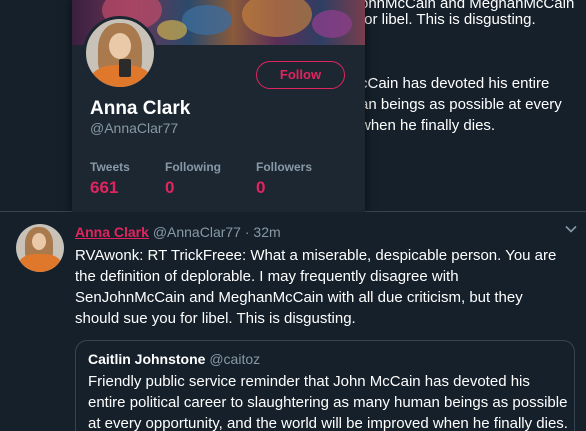  What do you see at coordinates (448, 19) in the screenshot?
I see `background-tweet-line: for libel. This is disgusting.` at bounding box center [448, 19].